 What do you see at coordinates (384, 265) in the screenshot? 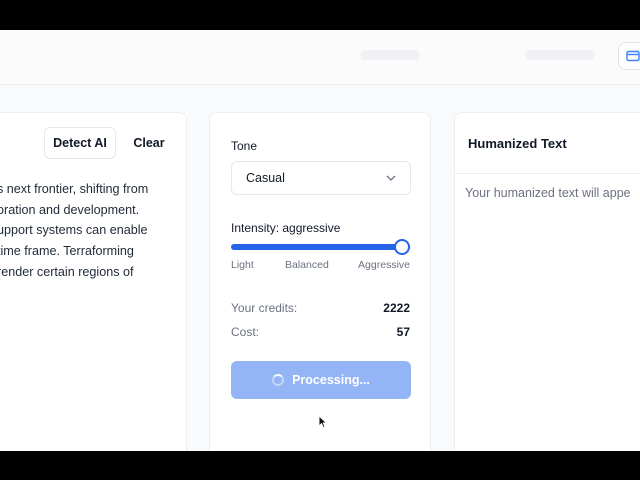
I see `scale-aggressive-label: Aggressive` at bounding box center [384, 265].